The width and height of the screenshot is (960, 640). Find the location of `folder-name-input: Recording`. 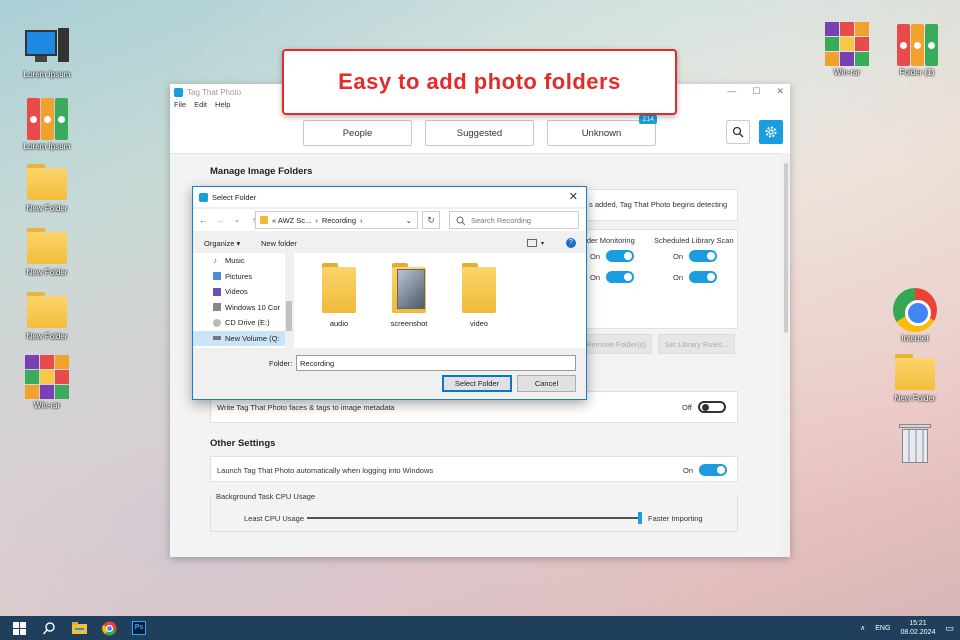

folder-name-input: Recording is located at coordinates (436, 363).